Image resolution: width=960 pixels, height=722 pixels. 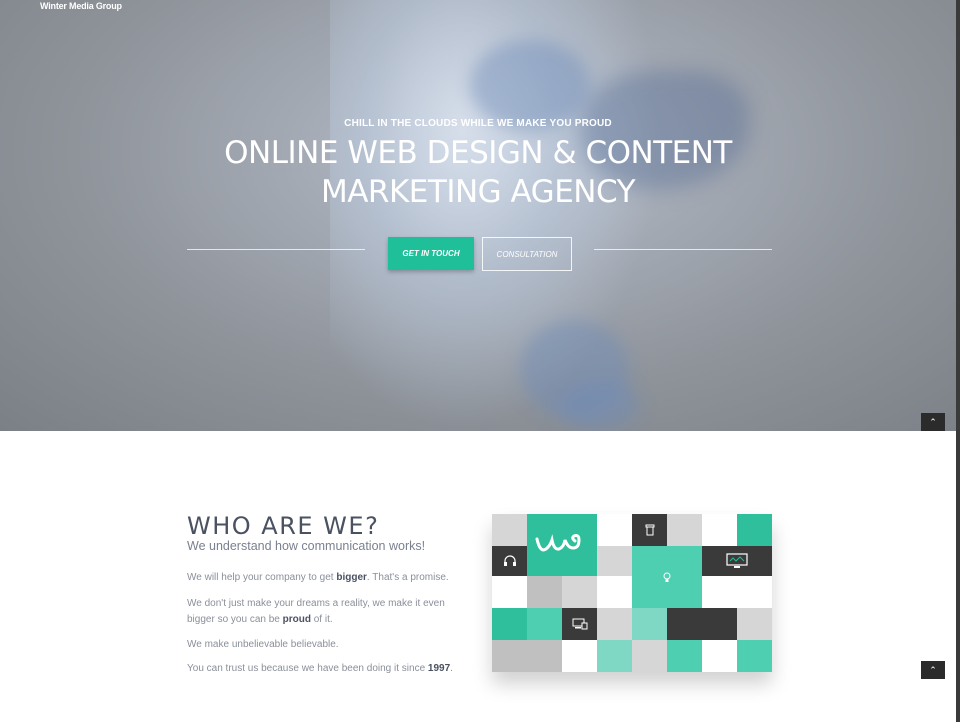 I want to click on get-in-touch-button: GET IN TOUCH, so click(x=431, y=253).